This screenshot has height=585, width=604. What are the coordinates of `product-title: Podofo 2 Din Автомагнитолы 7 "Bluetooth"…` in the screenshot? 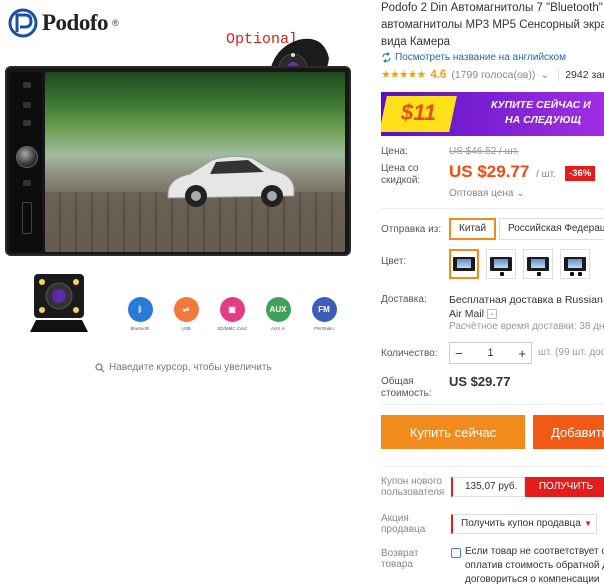 It's located at (492, 25).